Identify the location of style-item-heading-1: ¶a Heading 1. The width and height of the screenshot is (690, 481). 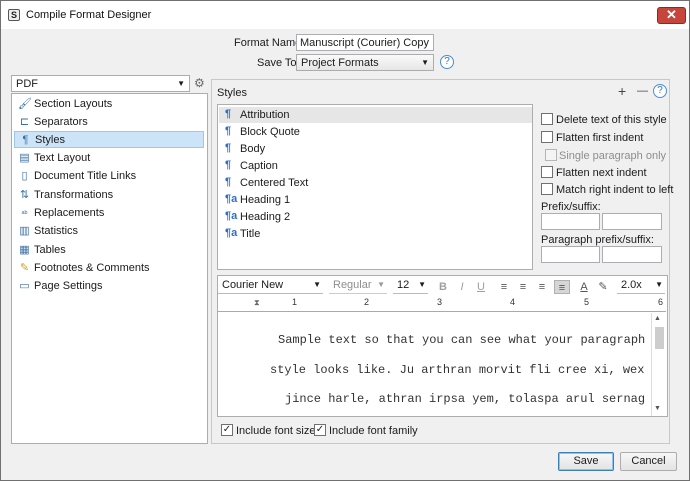
(375, 200).